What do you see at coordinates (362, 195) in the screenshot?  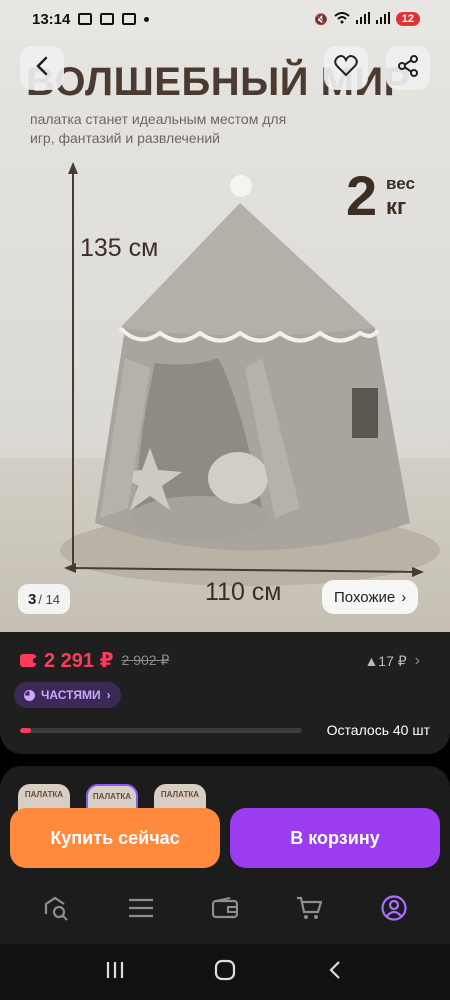 I see `weight-number: 2` at bounding box center [362, 195].